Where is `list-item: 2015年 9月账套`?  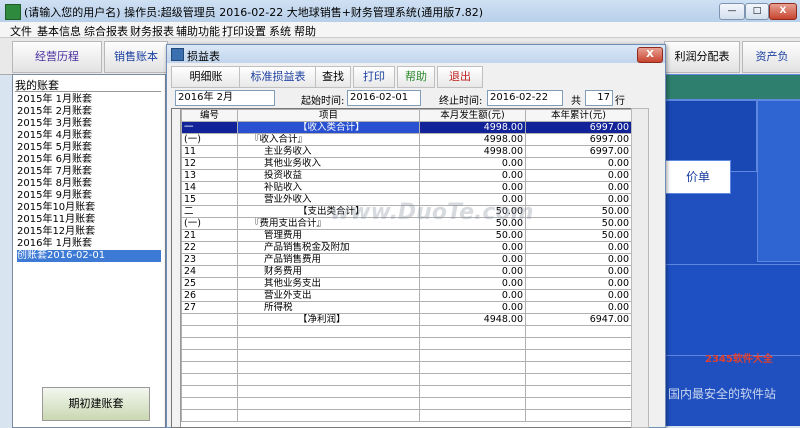
list-item: 2015年 9月账套 is located at coordinates (89, 196).